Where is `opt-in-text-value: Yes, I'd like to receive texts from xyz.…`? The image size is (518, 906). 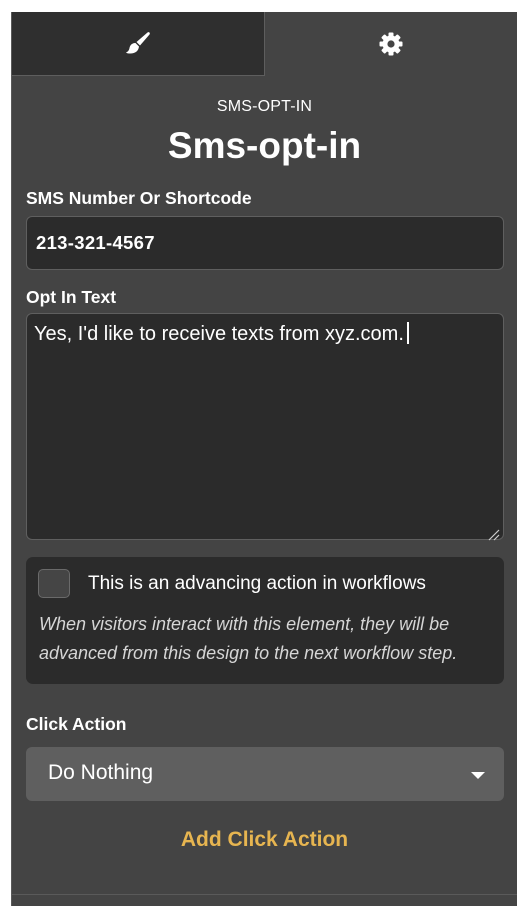
opt-in-text-value: Yes, I'd like to receive texts from xyz.… is located at coordinates (219, 334).